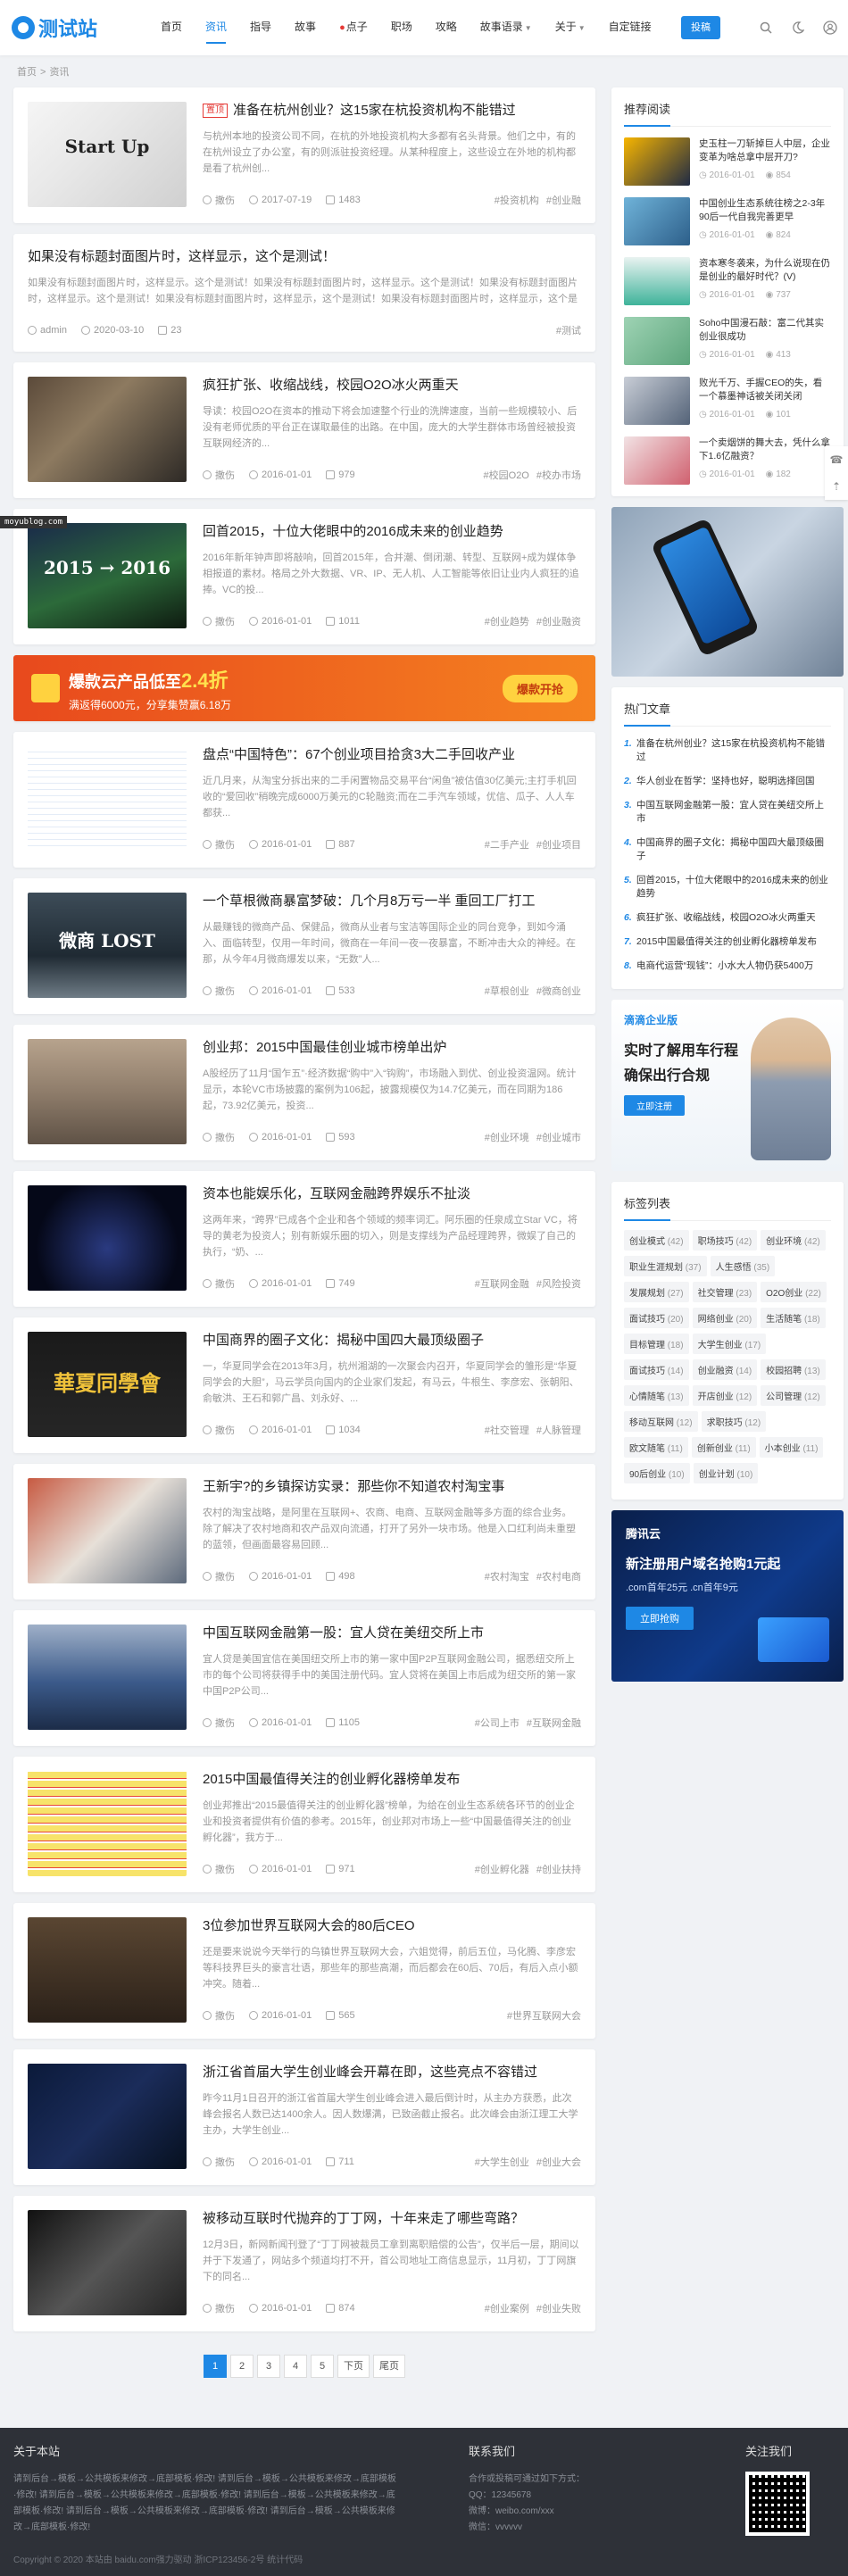 The width and height of the screenshot is (848, 2576). What do you see at coordinates (392, 1927) in the screenshot?
I see `post-title: 3位参加世界互联网大会的80后CEO` at bounding box center [392, 1927].